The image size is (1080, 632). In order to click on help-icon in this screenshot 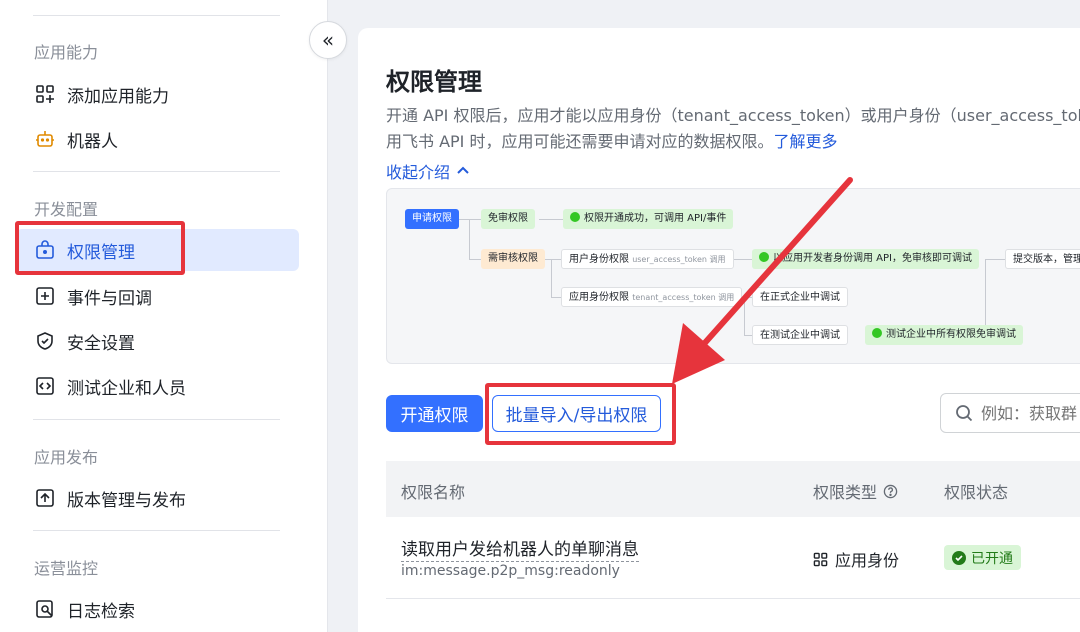, I will do `click(890, 491)`.